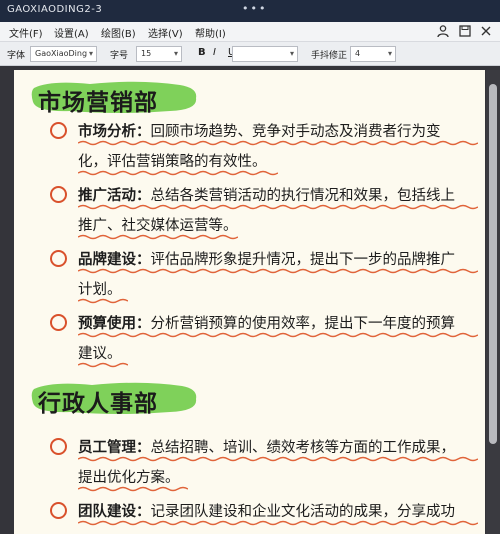 The width and height of the screenshot is (500, 534). Describe the element at coordinates (373, 54) in the screenshot. I see `jitter-select: 4 ▾` at that location.